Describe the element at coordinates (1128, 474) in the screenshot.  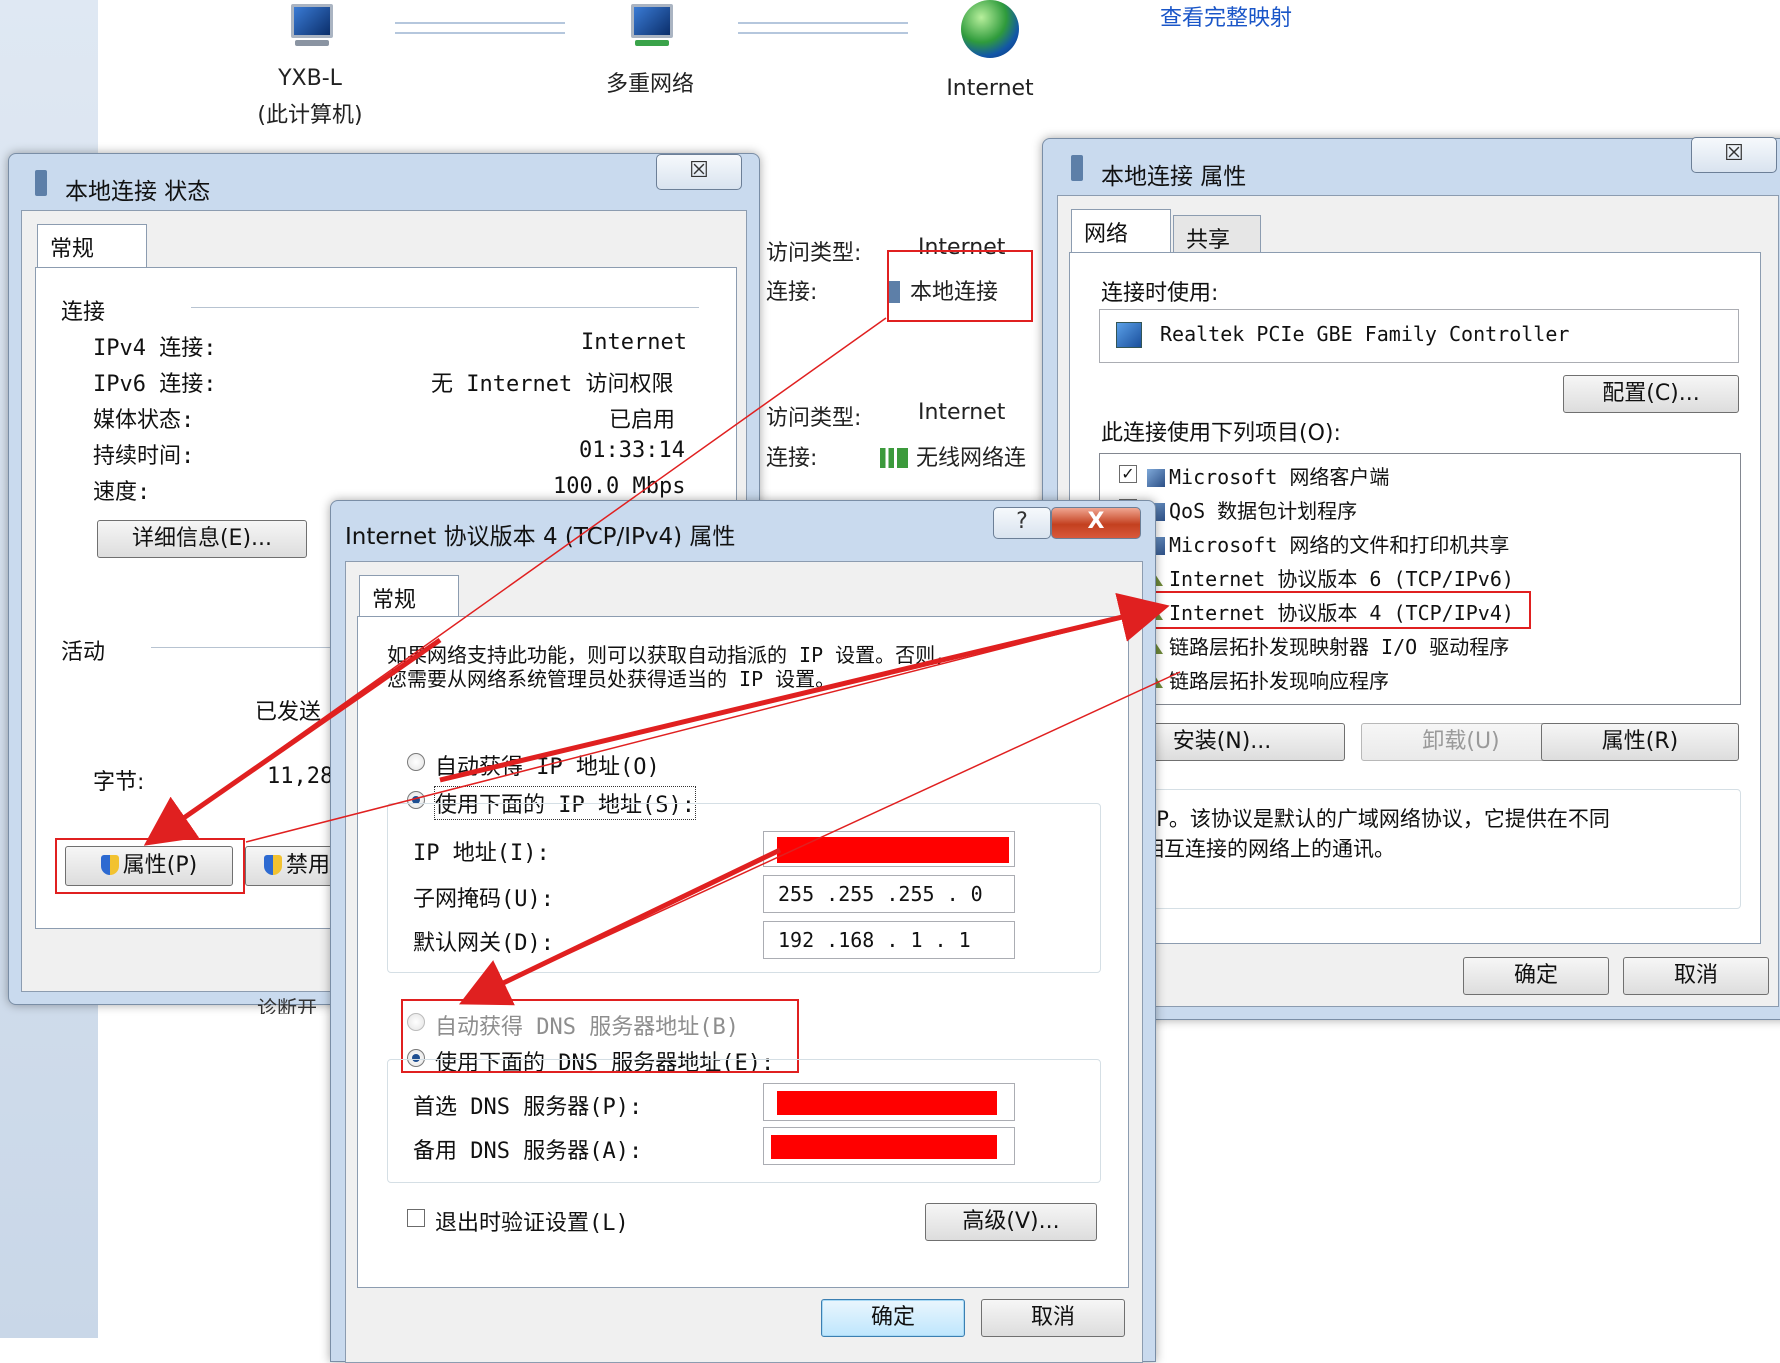
I see `item-checkbox: ✓` at that location.